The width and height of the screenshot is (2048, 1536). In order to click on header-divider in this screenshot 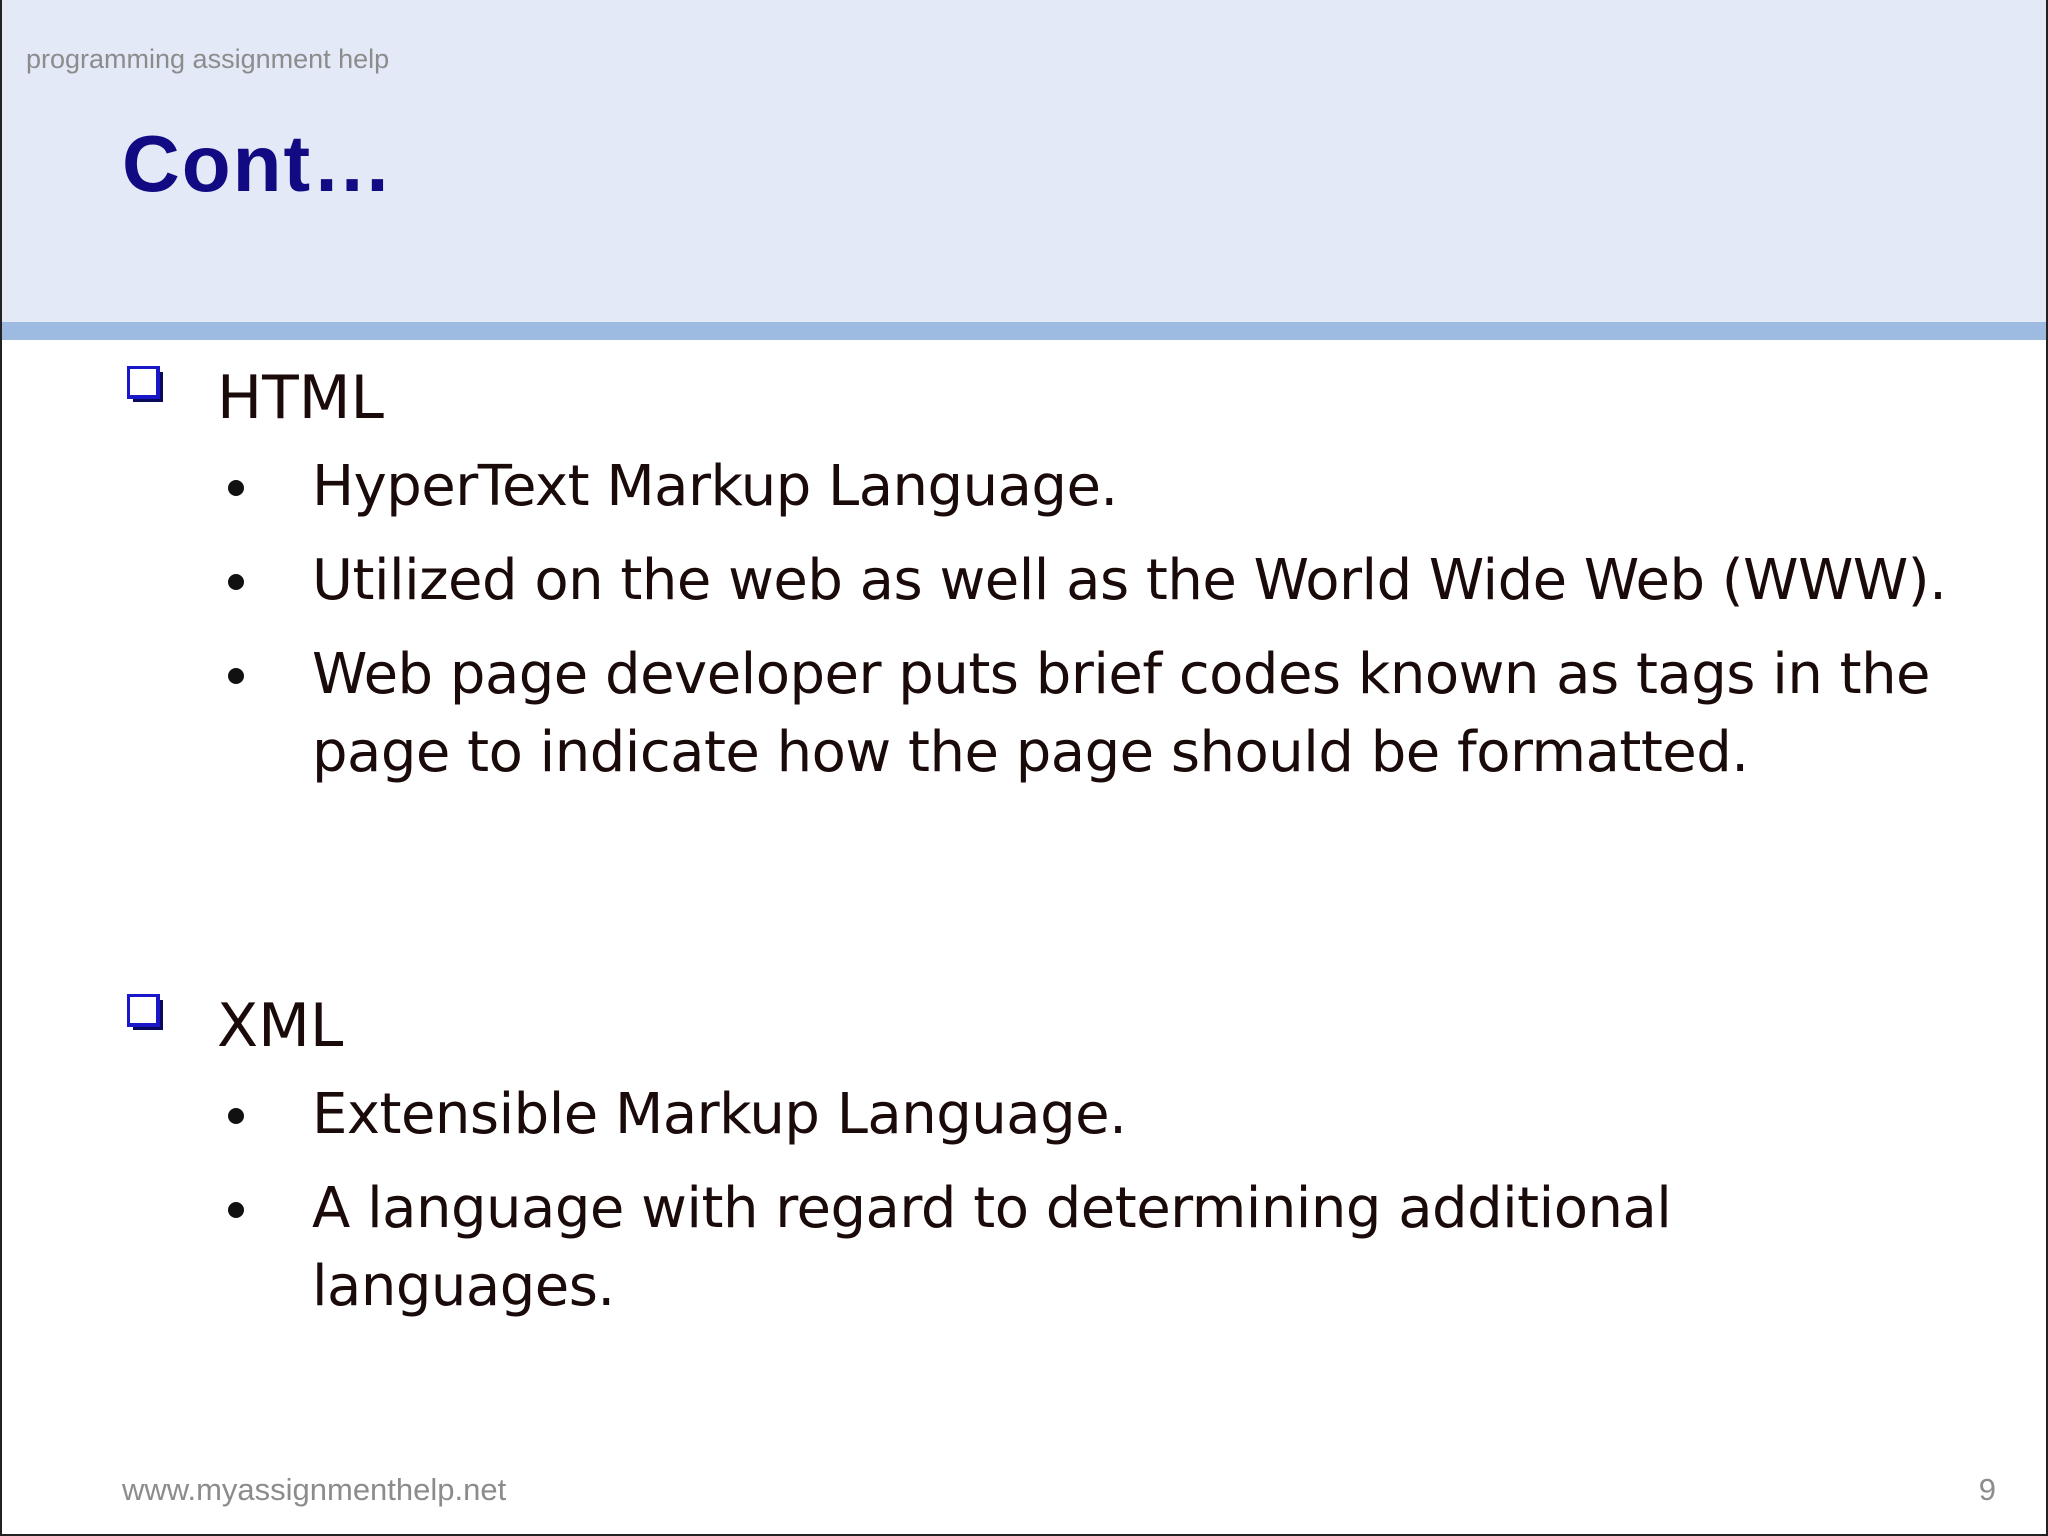, I will do `click(1024, 331)`.